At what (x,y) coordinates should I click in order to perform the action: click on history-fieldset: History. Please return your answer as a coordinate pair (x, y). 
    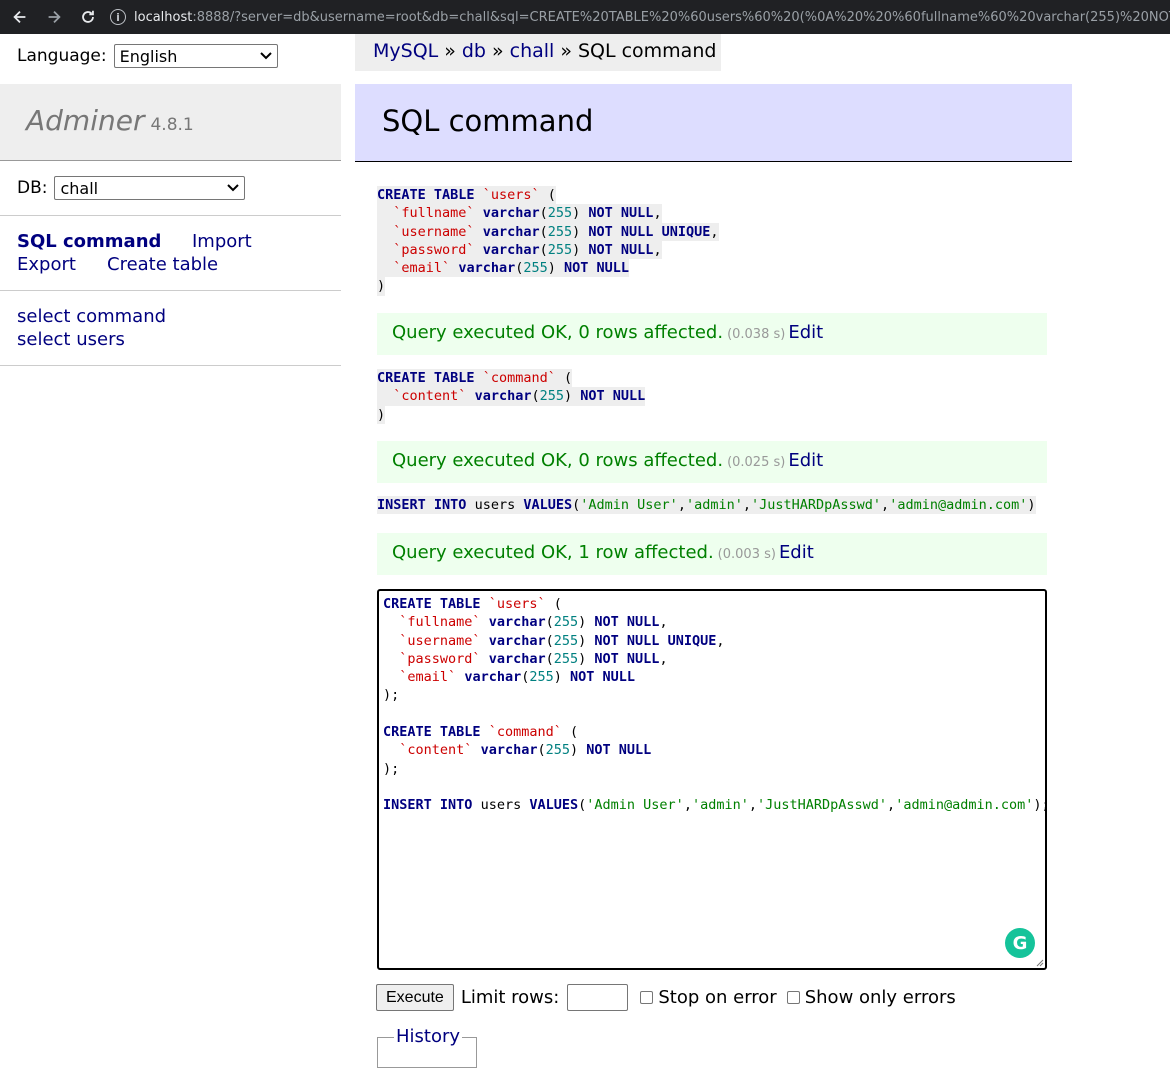
    Looking at the image, I should click on (427, 1047).